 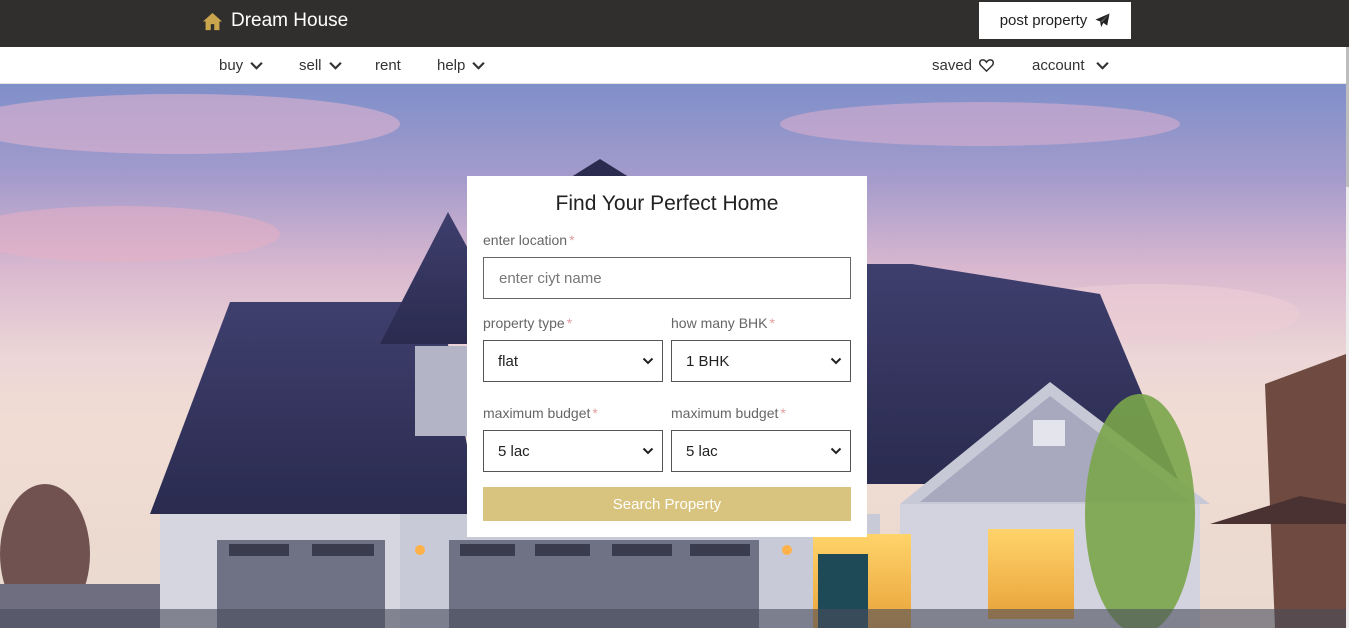 I want to click on location-label: enter location *, so click(x=529, y=240).